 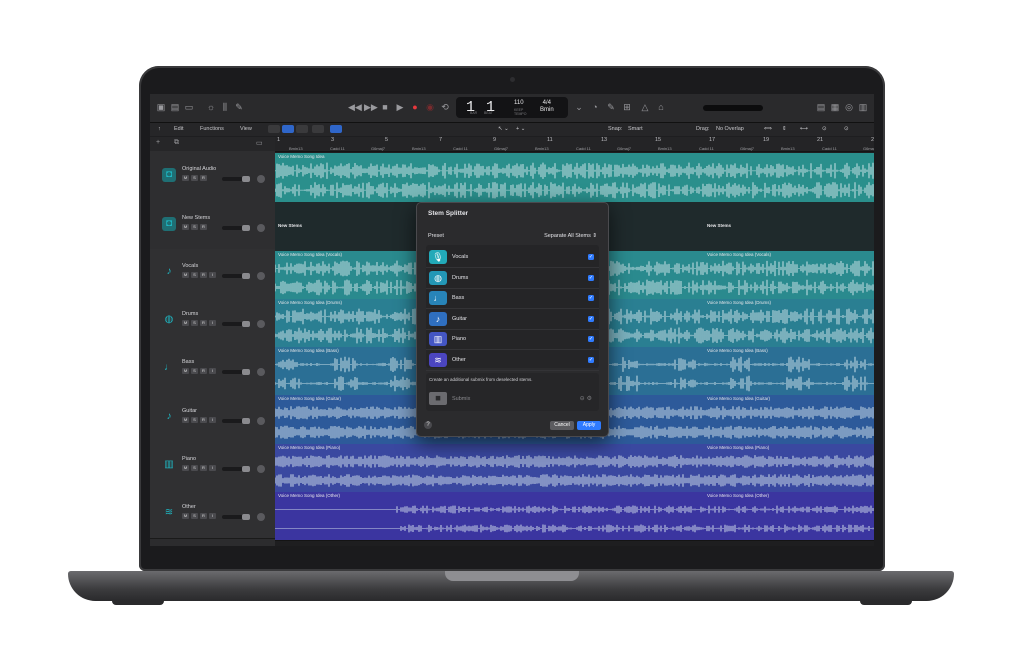 I want to click on track-header: ▥ Piano M S R I, so click(x=212, y=466).